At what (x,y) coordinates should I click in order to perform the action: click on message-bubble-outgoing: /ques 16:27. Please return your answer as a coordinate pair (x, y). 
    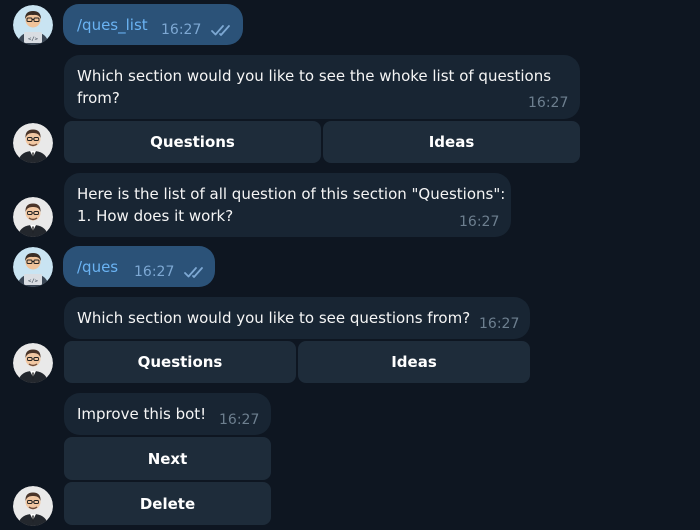
    Looking at the image, I should click on (139, 266).